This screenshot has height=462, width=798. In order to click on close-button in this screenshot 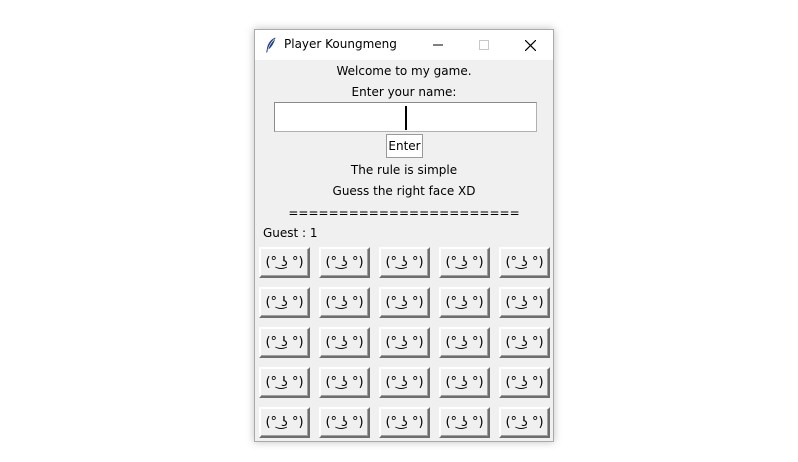, I will do `click(530, 45)`.